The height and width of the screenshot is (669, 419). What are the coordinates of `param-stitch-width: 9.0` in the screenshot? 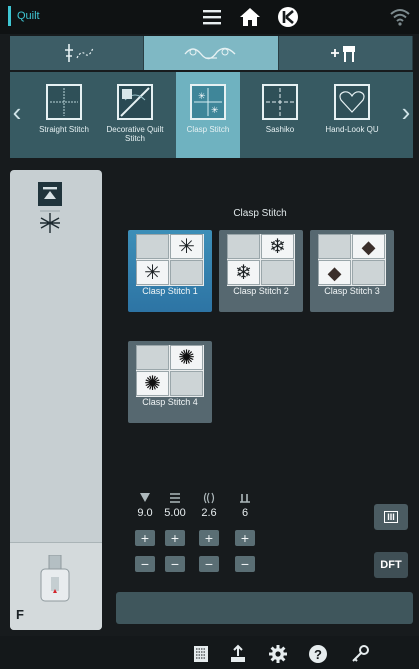 It's located at (145, 505).